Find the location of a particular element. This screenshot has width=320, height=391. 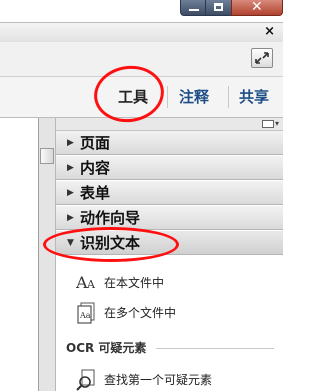

multi-file-icon: Aa is located at coordinates (86, 313).